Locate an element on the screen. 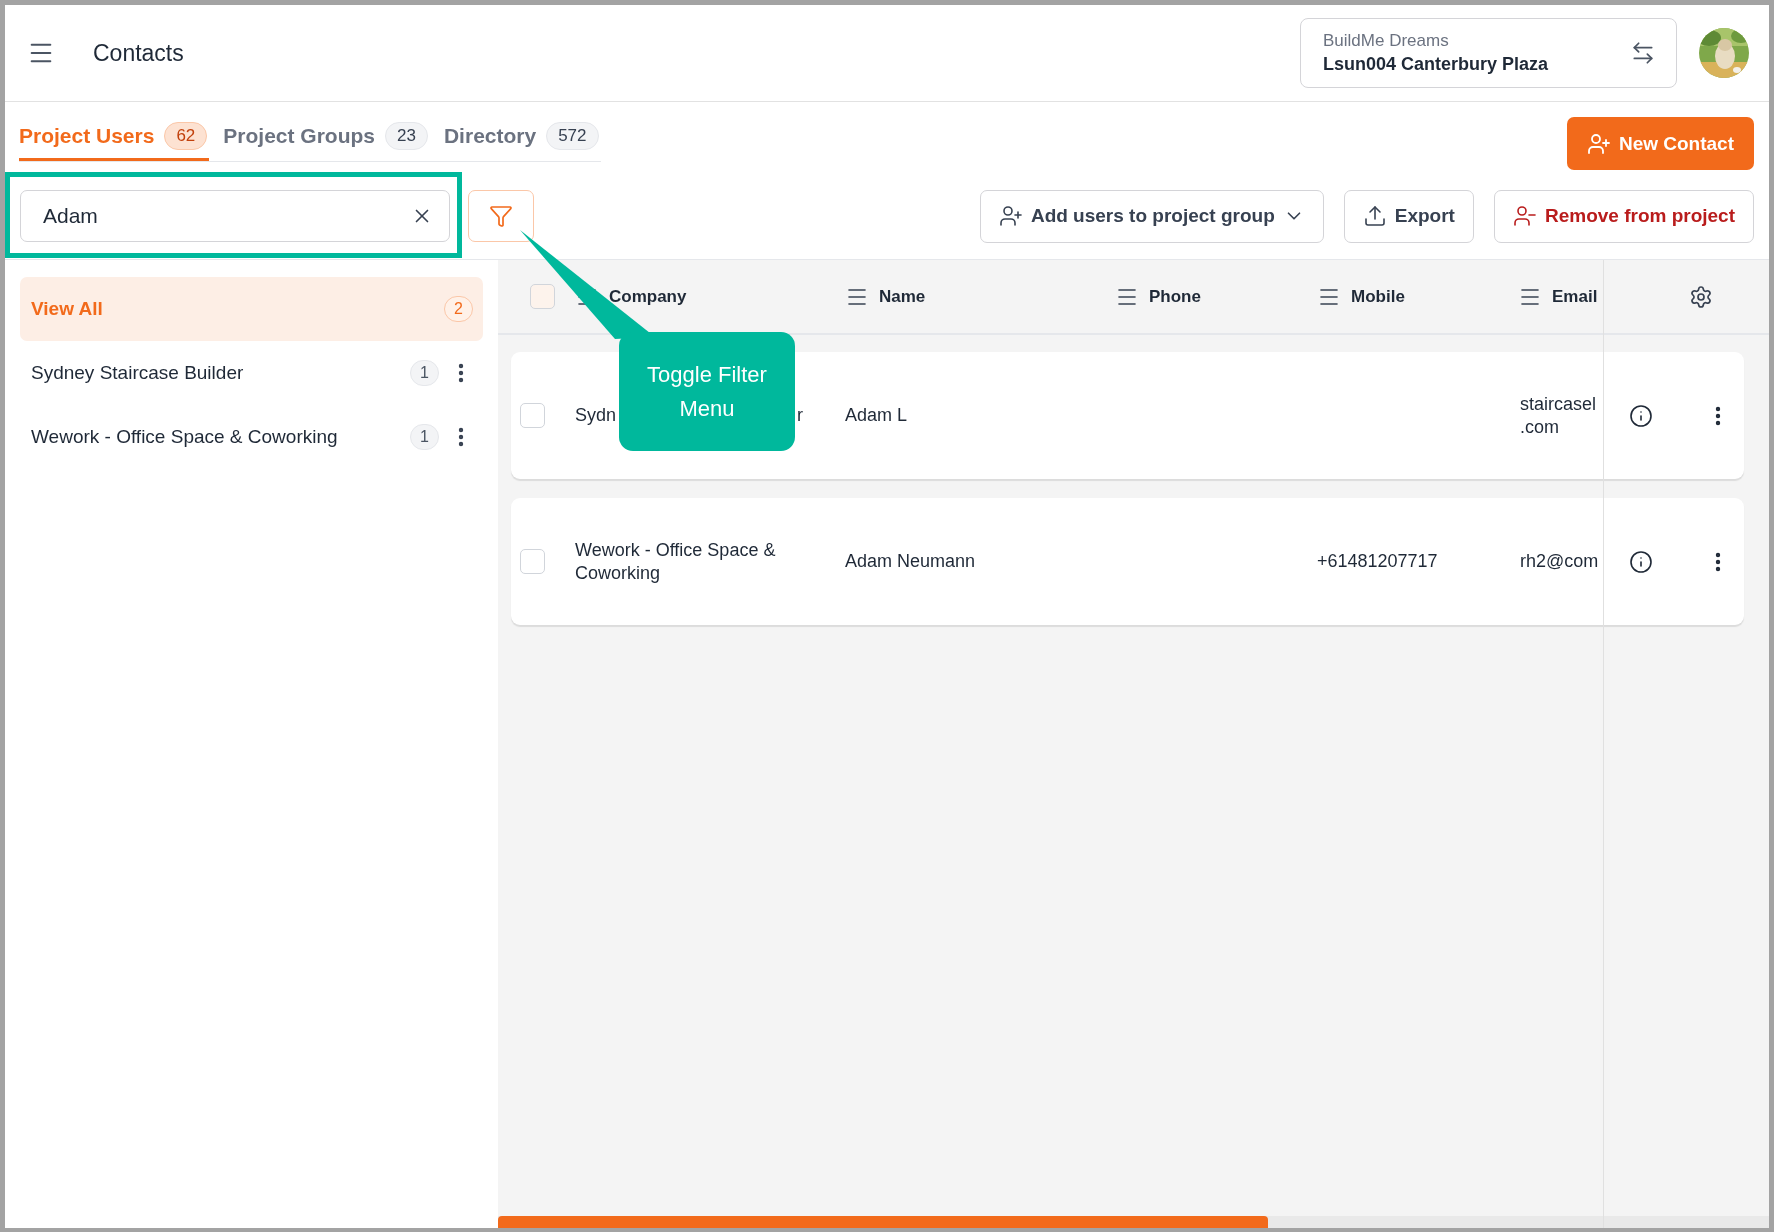 Image resolution: width=1774 pixels, height=1232 pixels. project-switcher: BuildMe Dreams Lsun004 Canterbury Plaza is located at coordinates (1488, 53).